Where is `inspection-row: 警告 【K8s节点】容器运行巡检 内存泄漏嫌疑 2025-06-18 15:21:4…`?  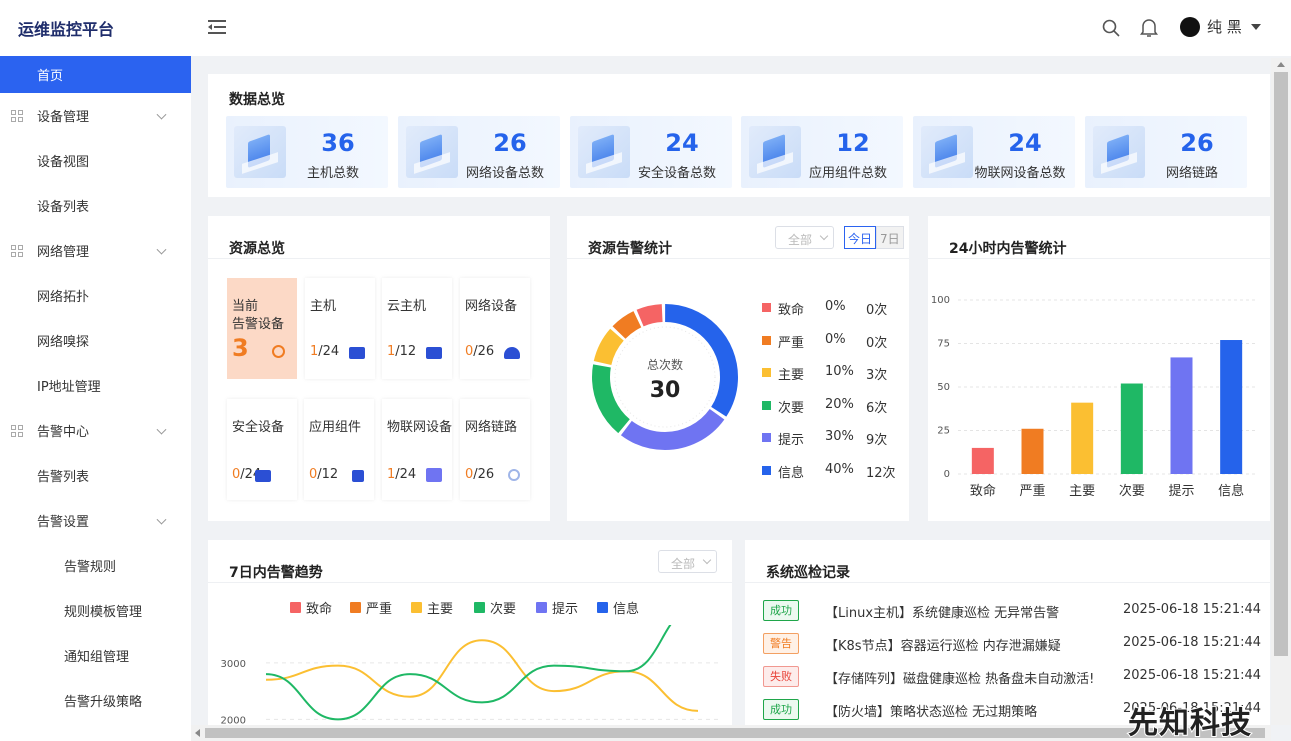 inspection-row: 警告 【K8s节点】容器运行巡检 内存泄漏嫌疑 2025-06-18 15:21:4… is located at coordinates (1012, 644).